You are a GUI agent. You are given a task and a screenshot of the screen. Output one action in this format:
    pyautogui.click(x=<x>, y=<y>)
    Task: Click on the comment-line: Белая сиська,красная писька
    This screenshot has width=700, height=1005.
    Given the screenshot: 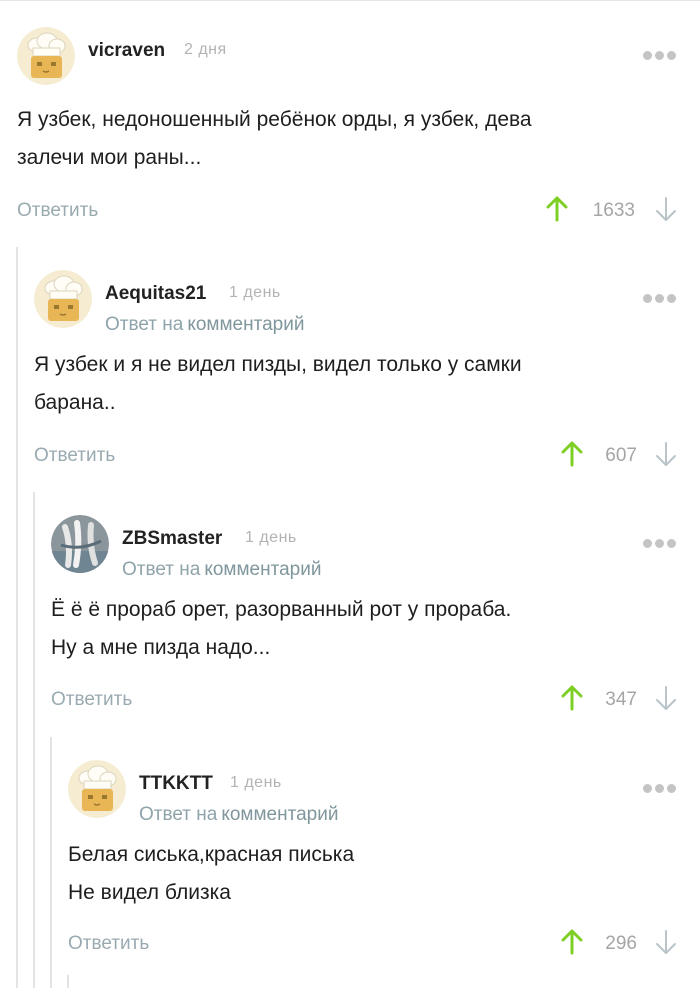 What is the action you would take?
    pyautogui.click(x=211, y=854)
    